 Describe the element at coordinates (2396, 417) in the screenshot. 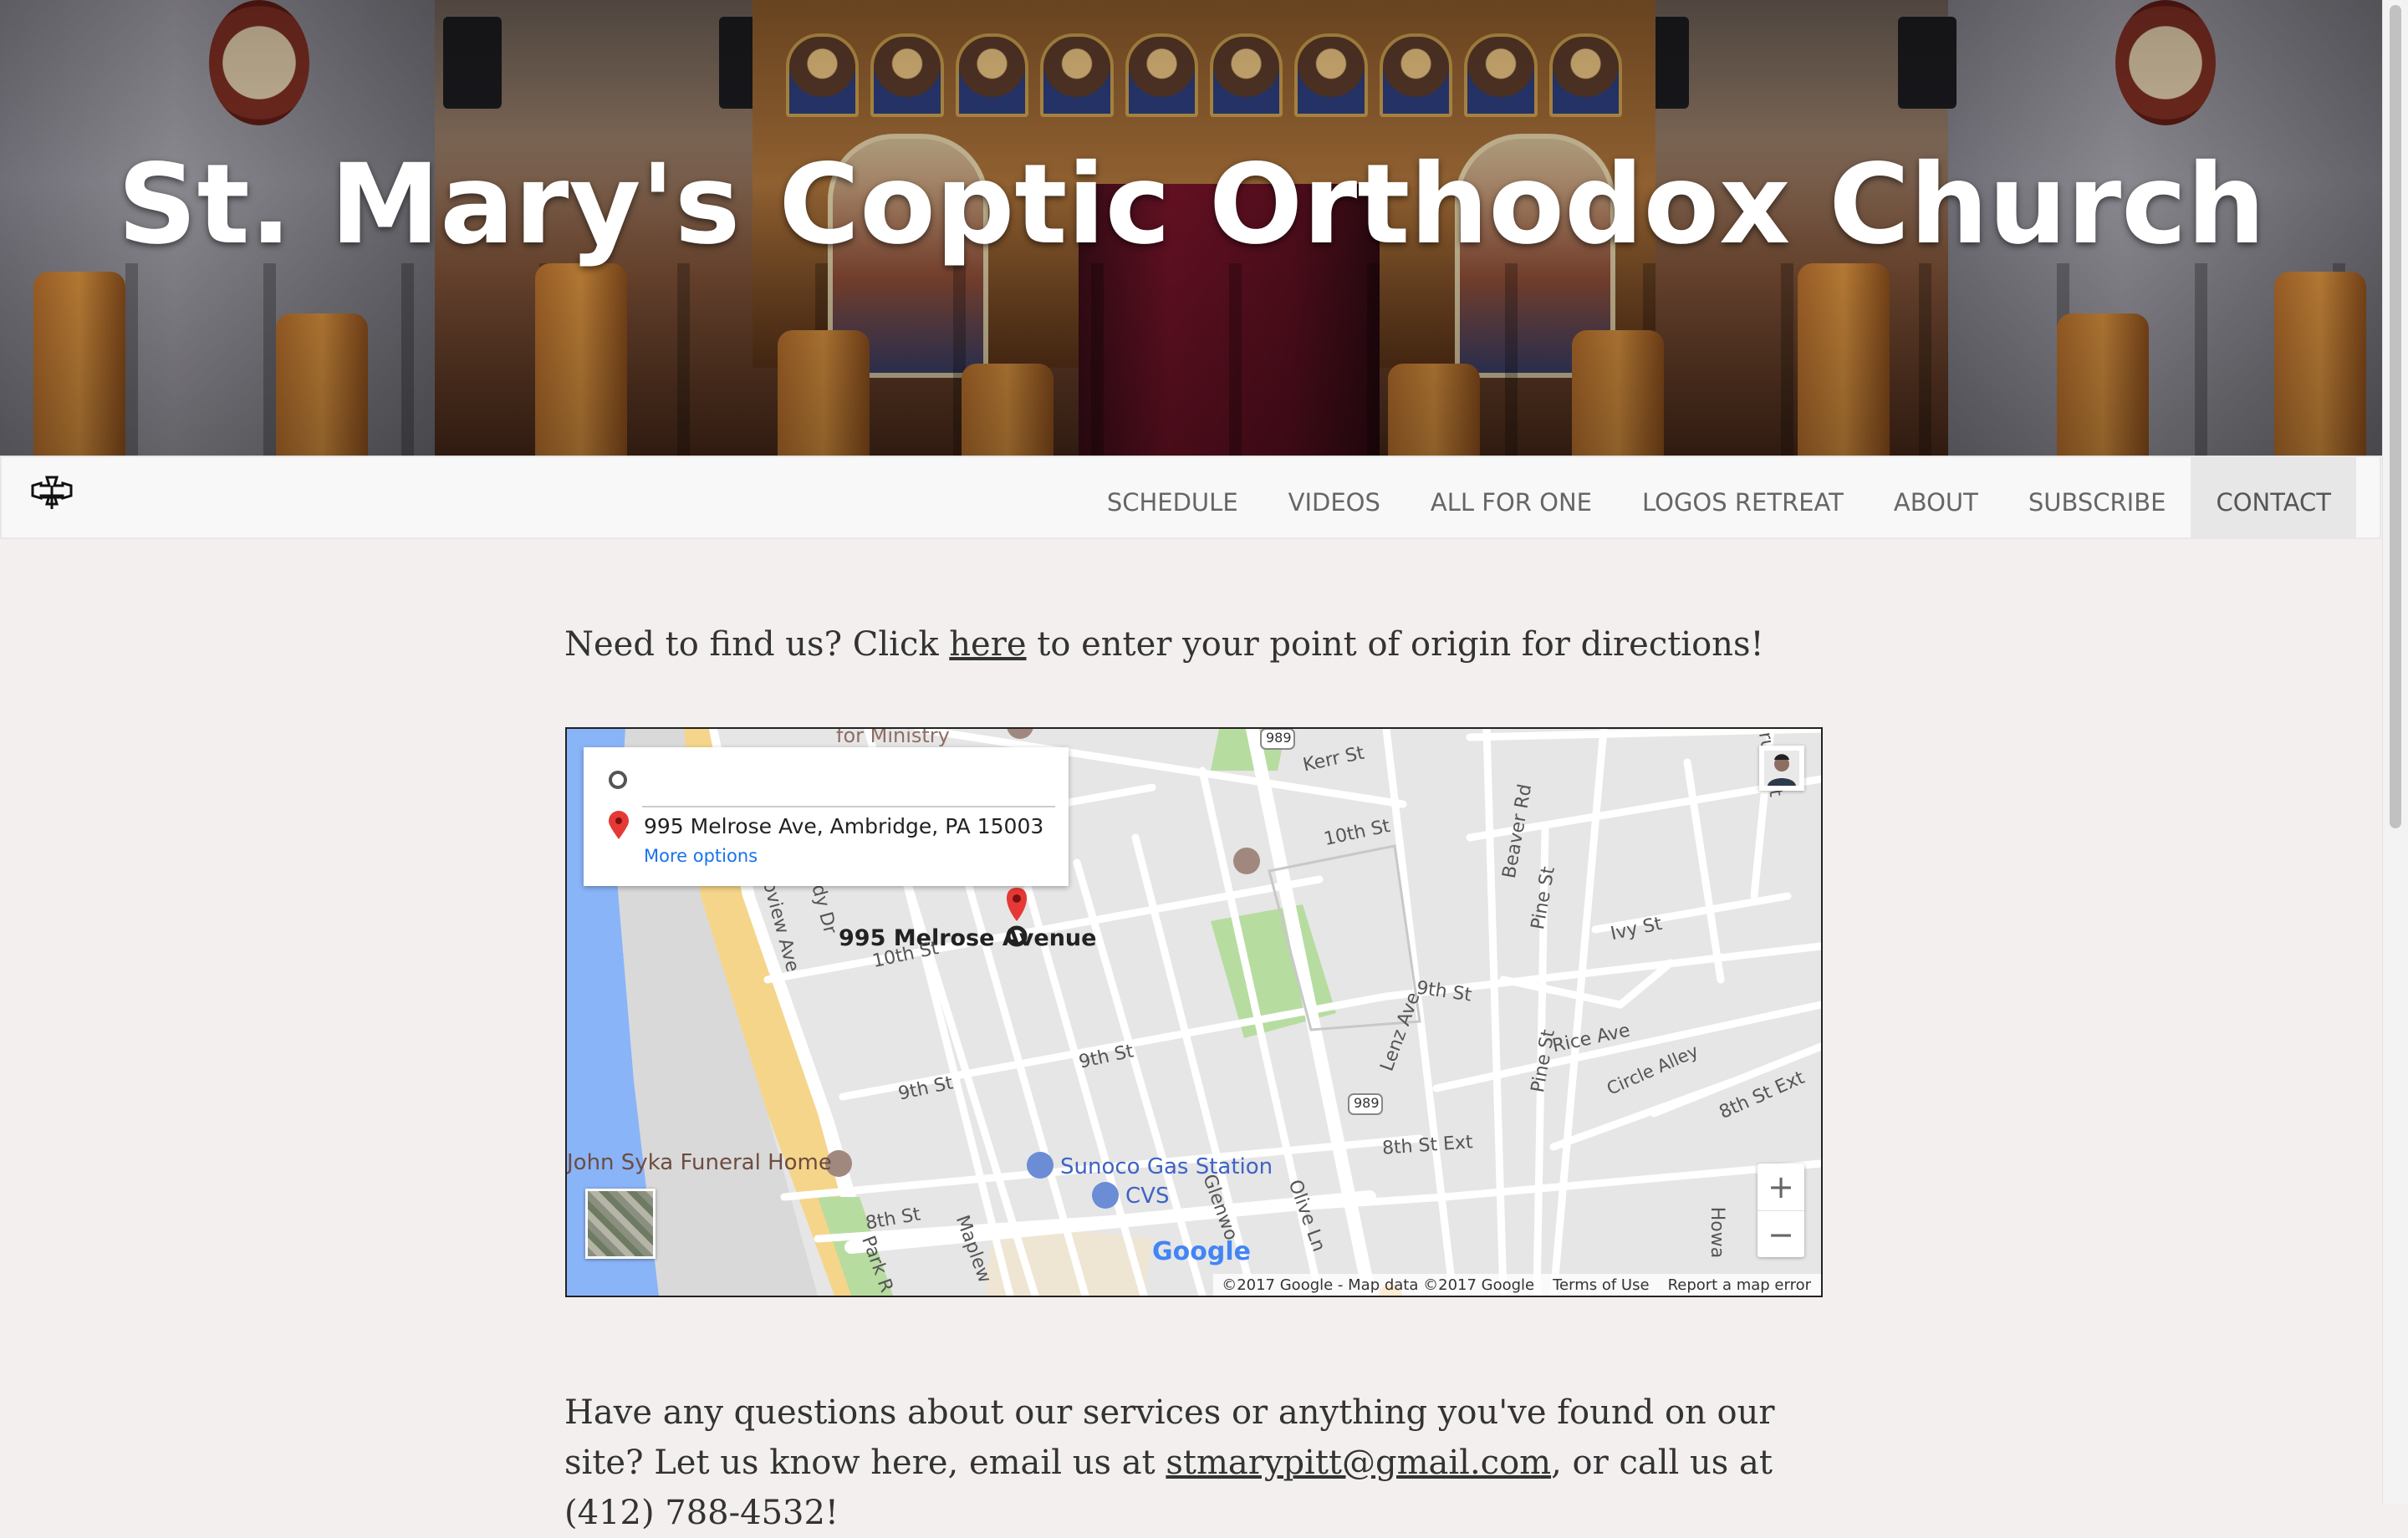

I see `scrollbar-thumb` at that location.